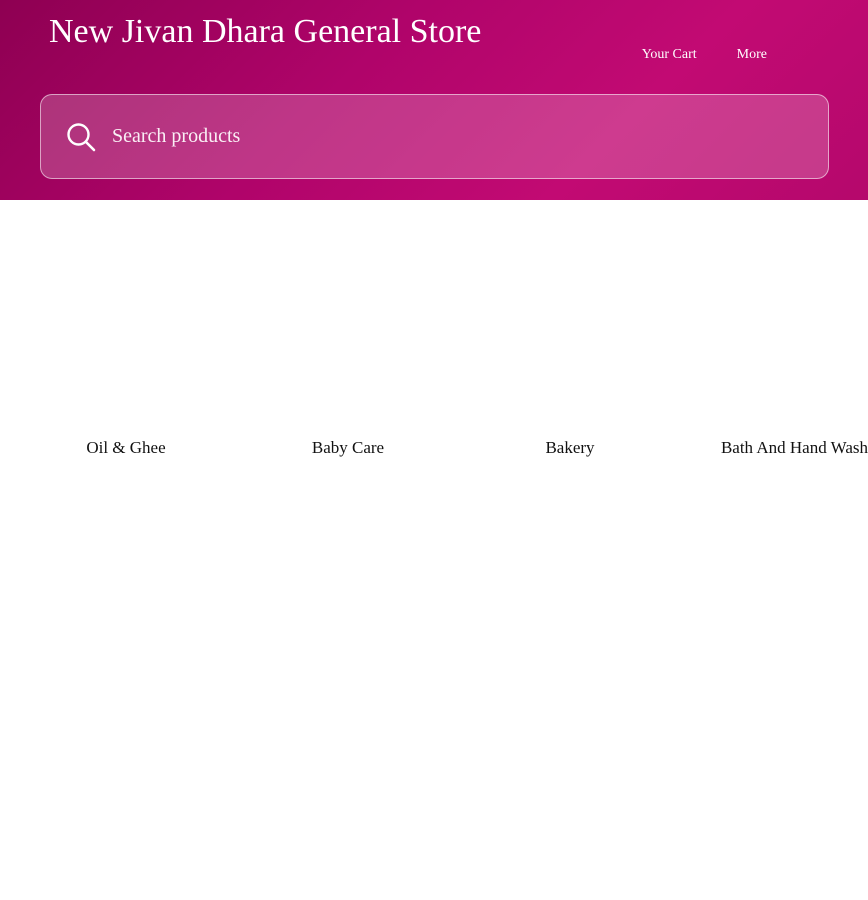 The image size is (868, 900). What do you see at coordinates (265, 31) in the screenshot?
I see `store-title: New Jivan Dhara General Store` at bounding box center [265, 31].